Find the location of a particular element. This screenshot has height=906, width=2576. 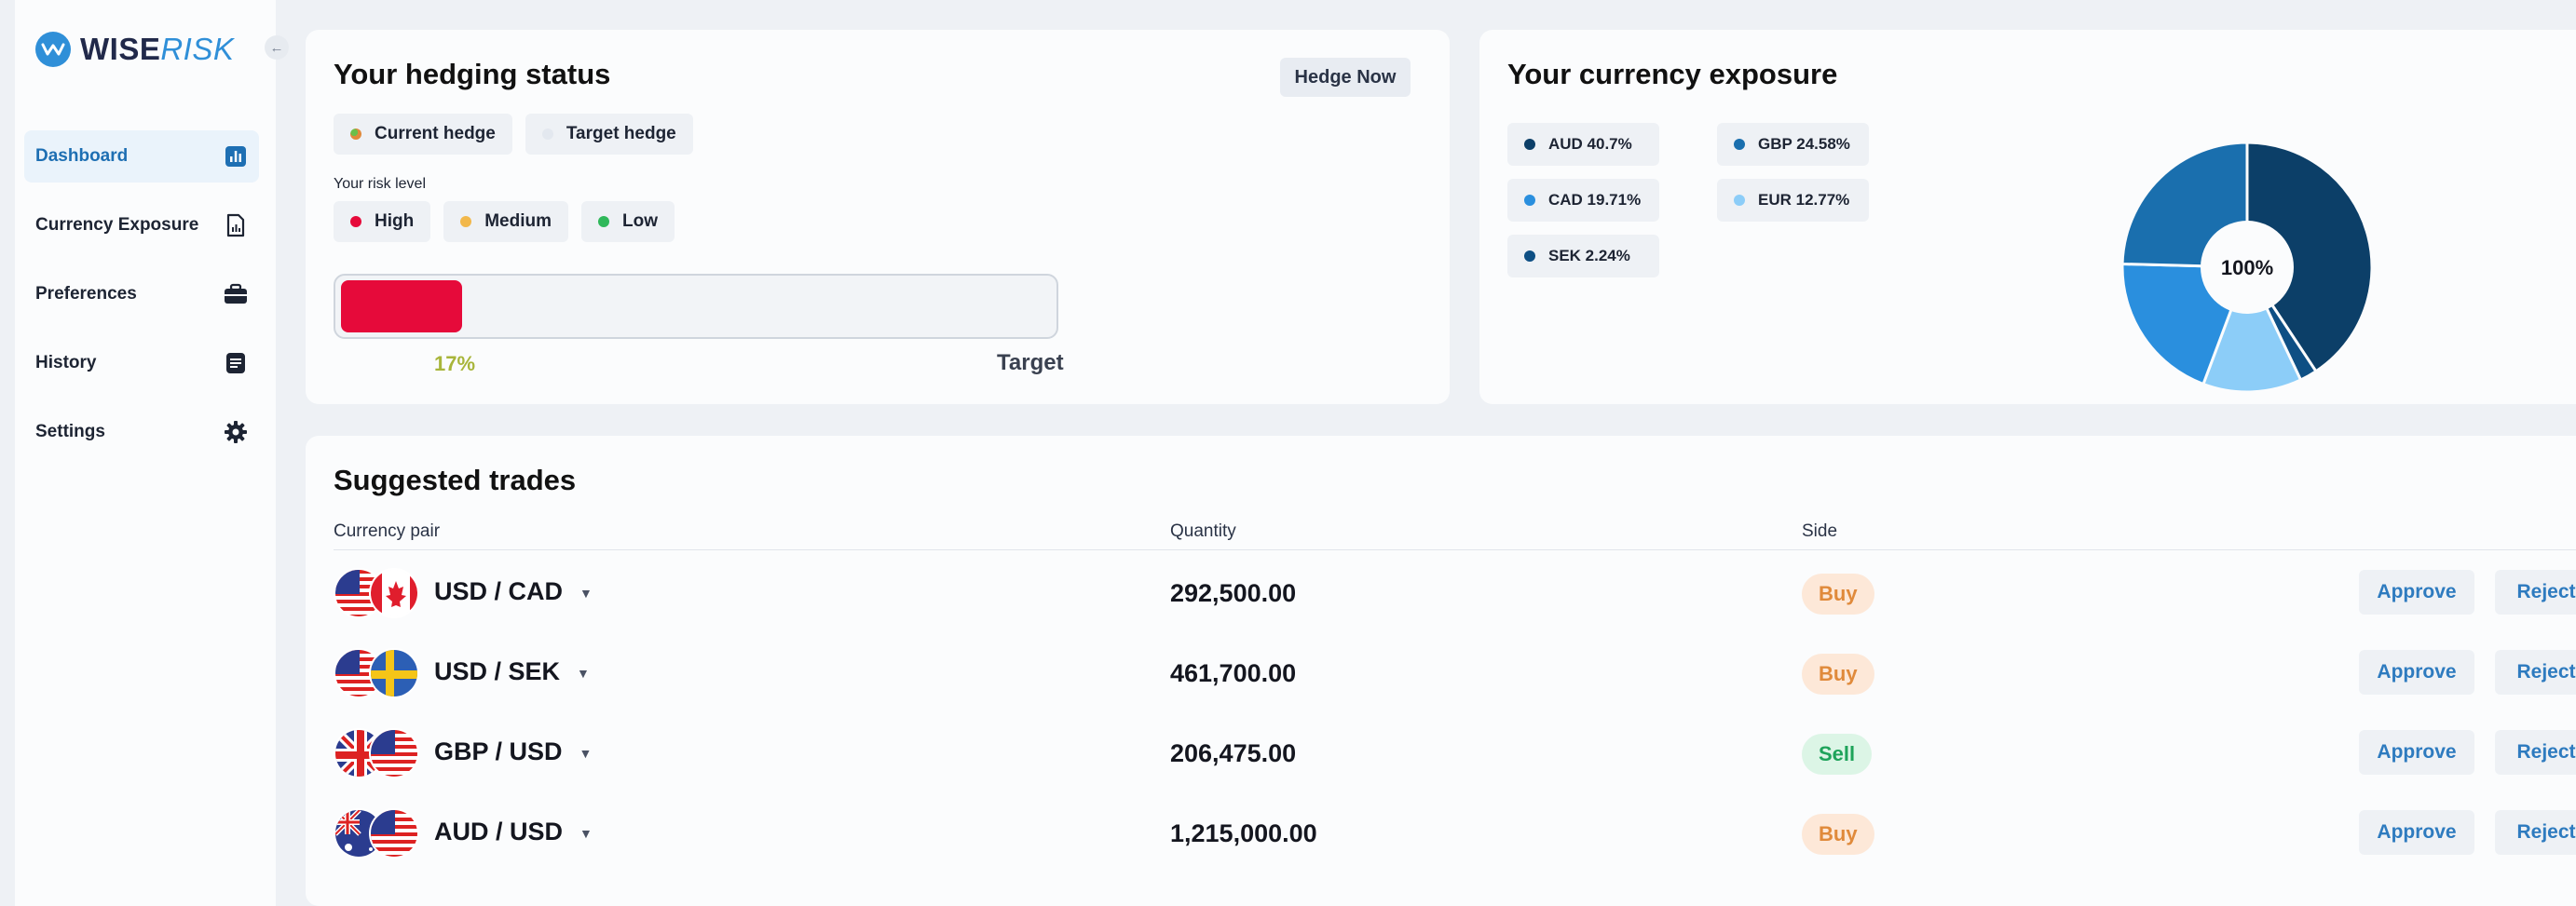

sidebar-item-label: Preferences is located at coordinates (86, 294).